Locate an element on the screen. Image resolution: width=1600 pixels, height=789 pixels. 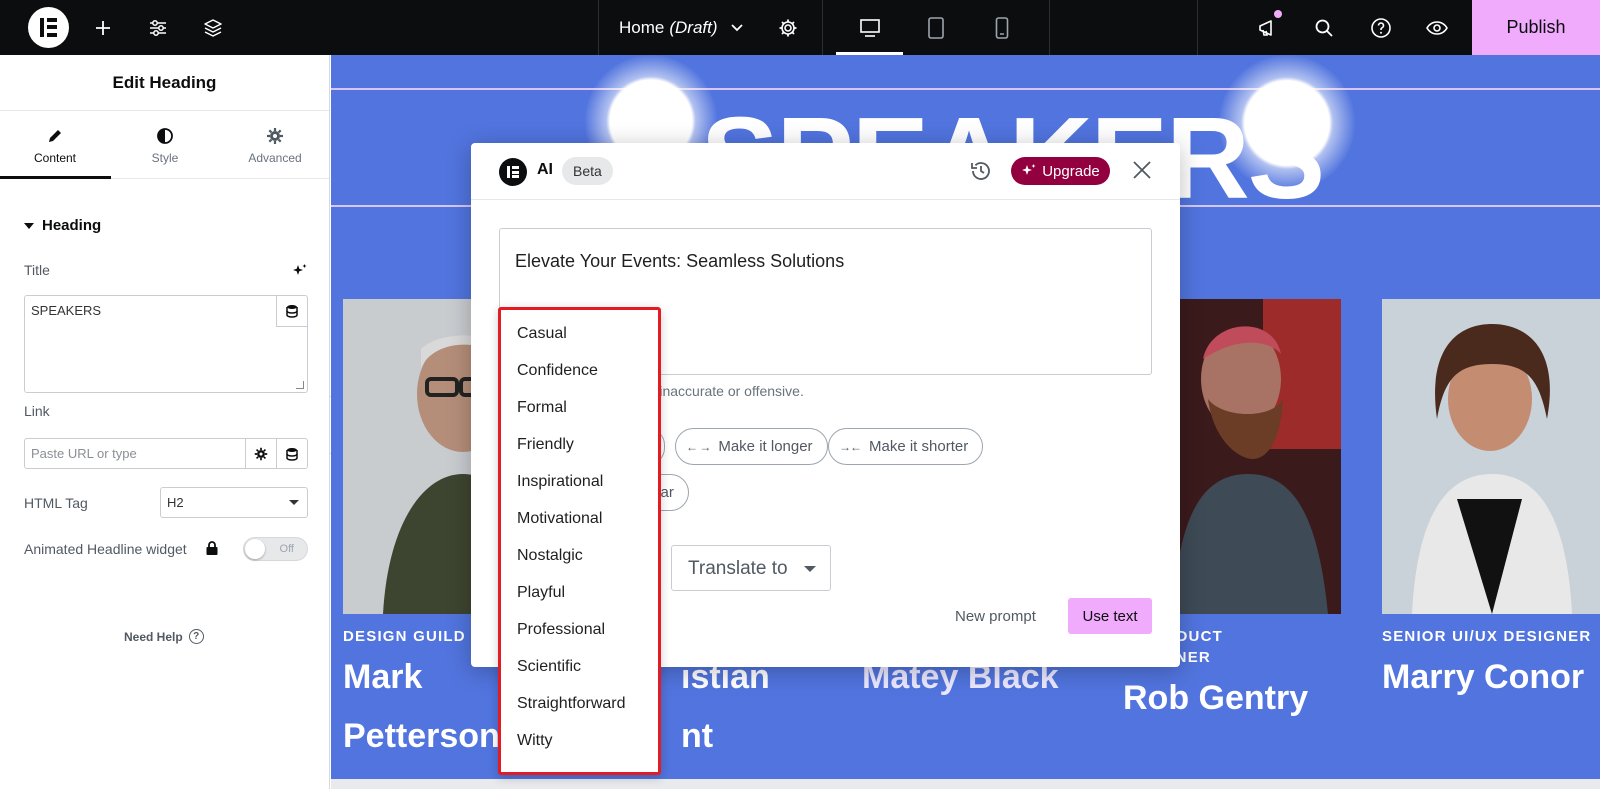
history-button is located at coordinates (981, 173).